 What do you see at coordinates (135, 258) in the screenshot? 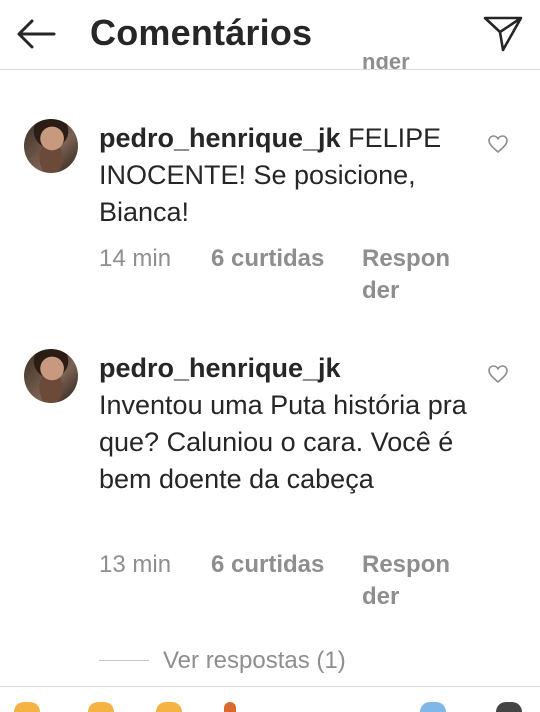
I see `comment-time: 14 min` at bounding box center [135, 258].